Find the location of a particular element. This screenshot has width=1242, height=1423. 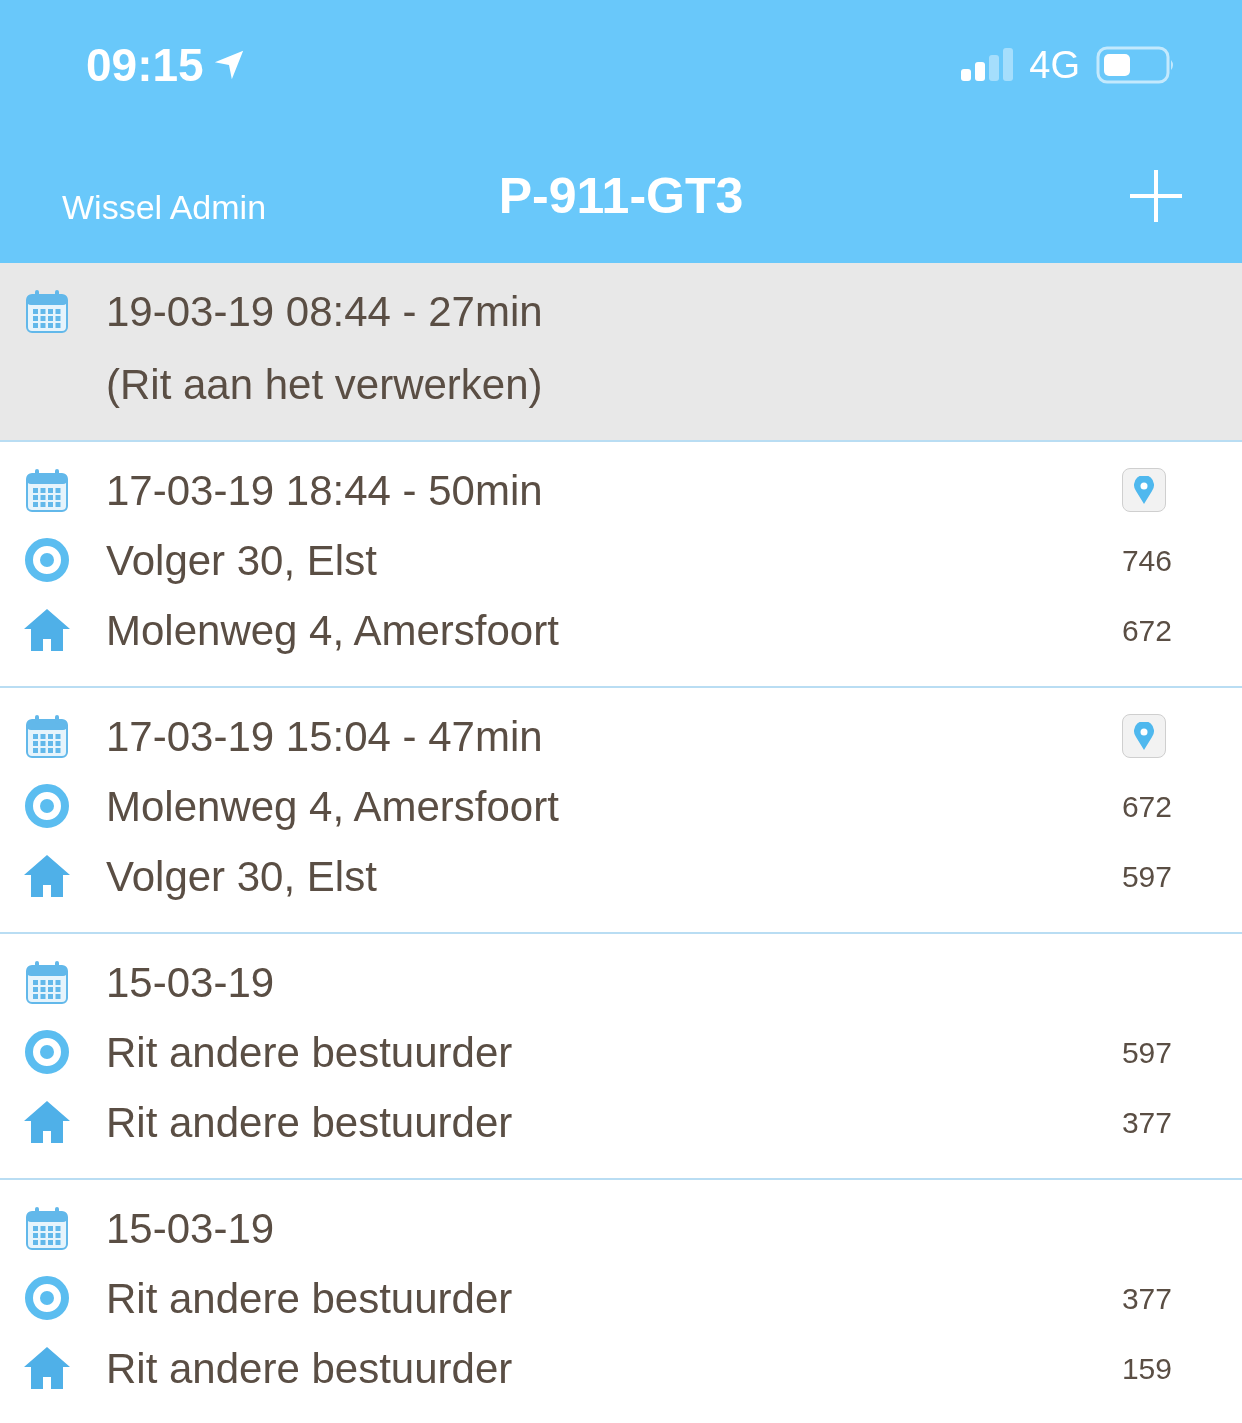

odometer-reading: 159 is located at coordinates (1146, 1368).